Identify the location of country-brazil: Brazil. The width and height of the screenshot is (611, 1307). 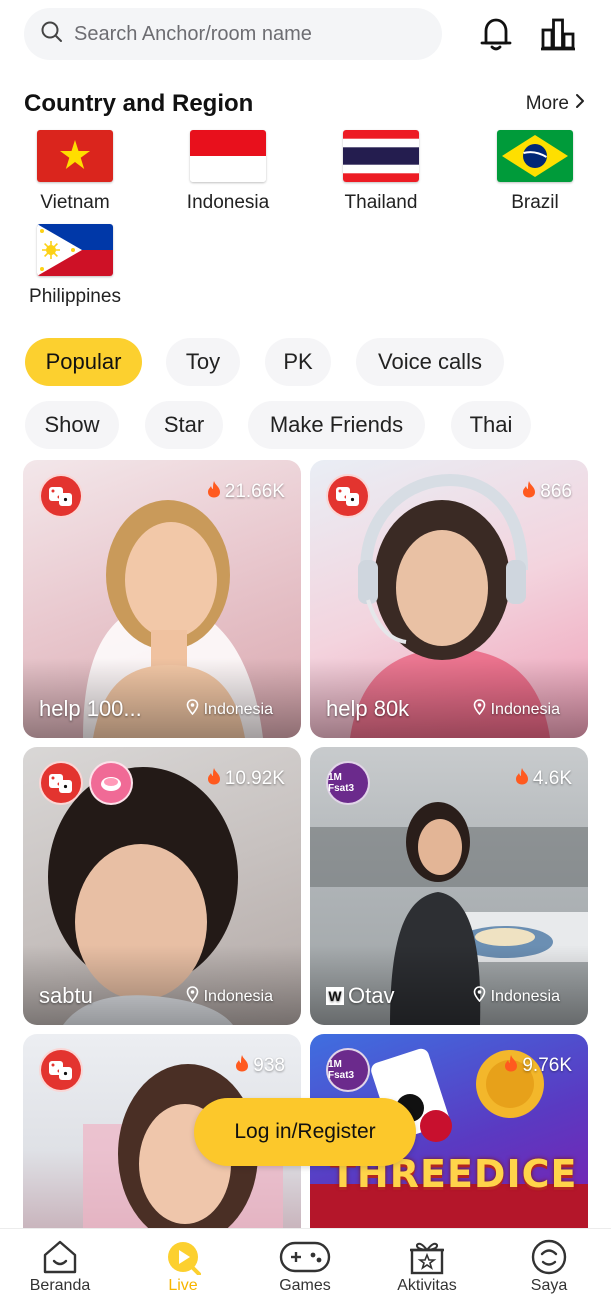
(535, 172).